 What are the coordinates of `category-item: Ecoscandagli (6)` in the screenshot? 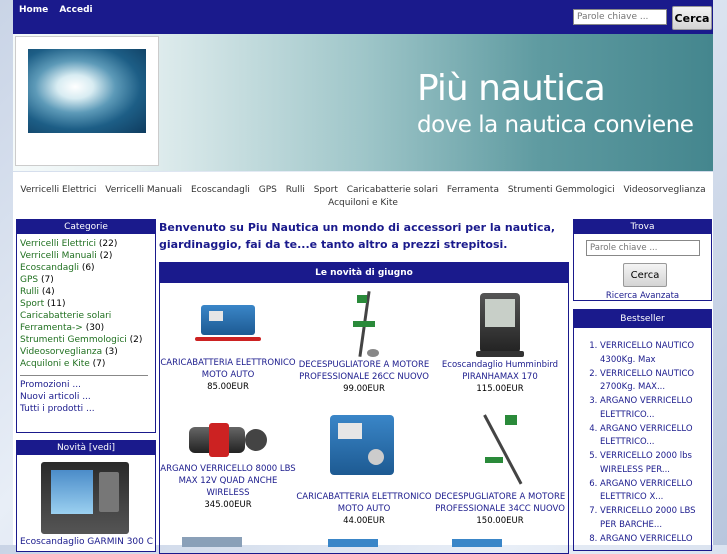 It's located at (87, 268).